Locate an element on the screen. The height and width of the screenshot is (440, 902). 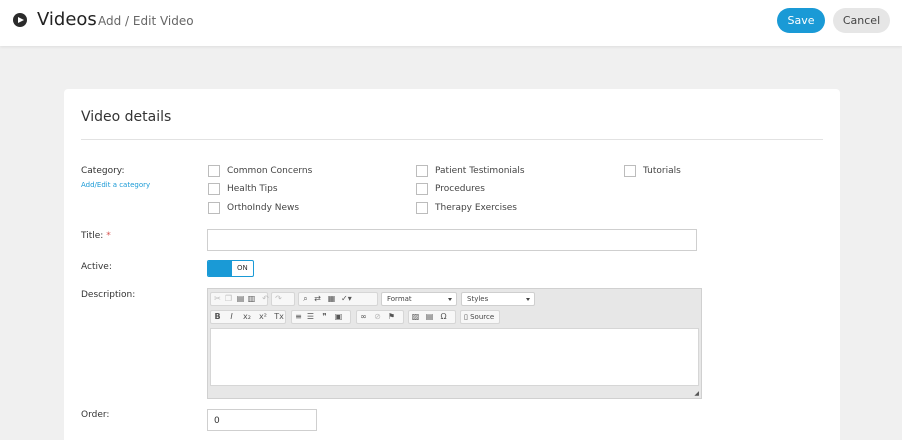
cancel-button: Cancel is located at coordinates (861, 20).